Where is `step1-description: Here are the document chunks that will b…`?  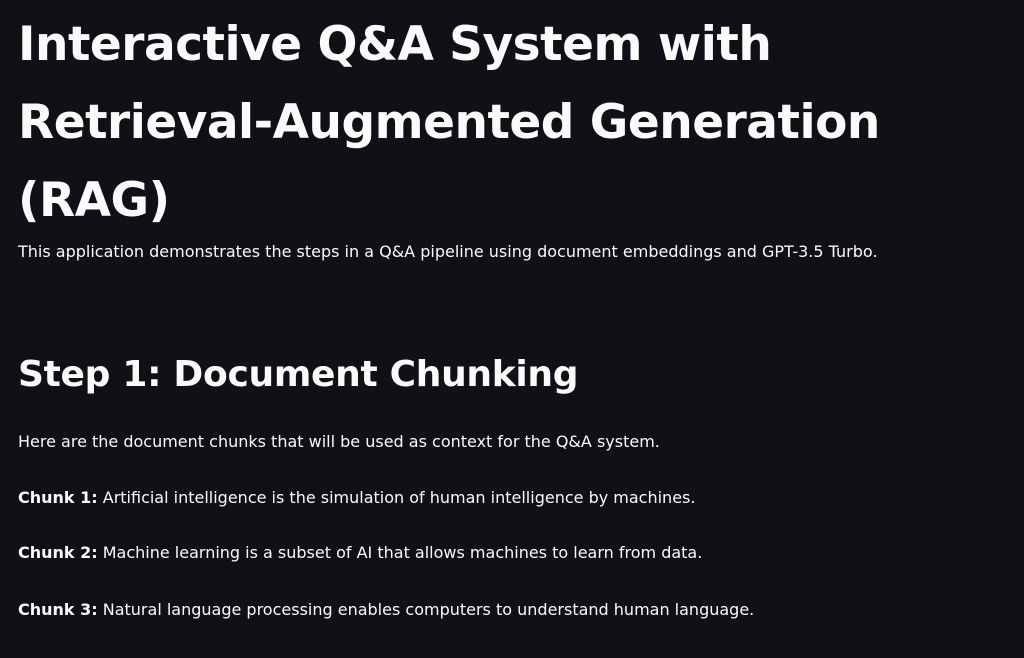 step1-description: Here are the document chunks that will b… is located at coordinates (339, 441).